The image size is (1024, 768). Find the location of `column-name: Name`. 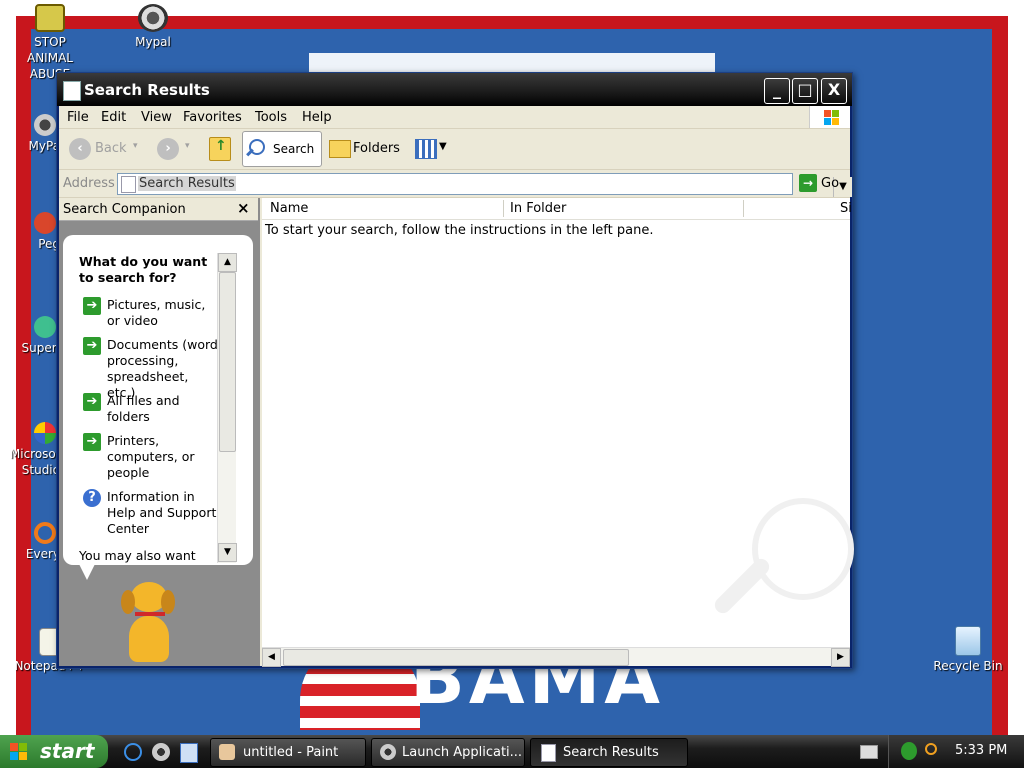

column-name: Name is located at coordinates (289, 208).